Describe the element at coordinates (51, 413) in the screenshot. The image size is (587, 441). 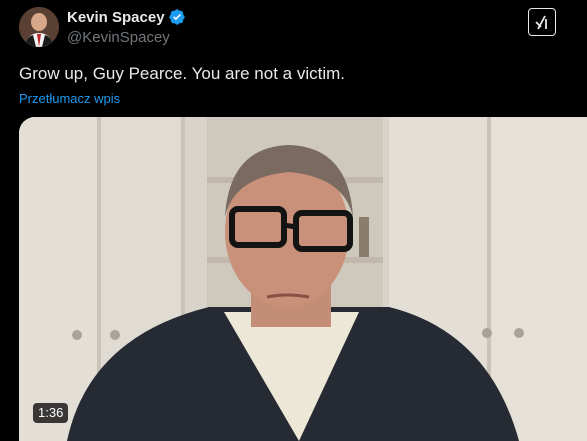
I see `video-duration-badge: 1:36` at that location.